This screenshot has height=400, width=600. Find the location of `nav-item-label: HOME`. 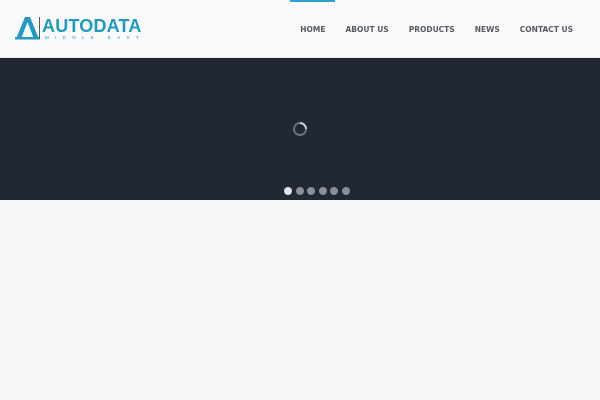

nav-item-label: HOME is located at coordinates (313, 29).